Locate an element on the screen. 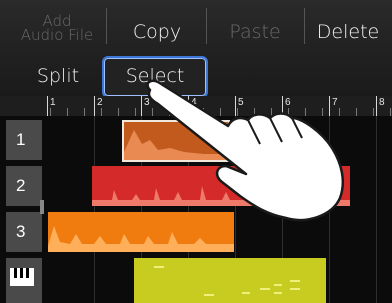 The height and width of the screenshot is (303, 392). add-audio-file-label-line2: Audio File is located at coordinates (57, 35).